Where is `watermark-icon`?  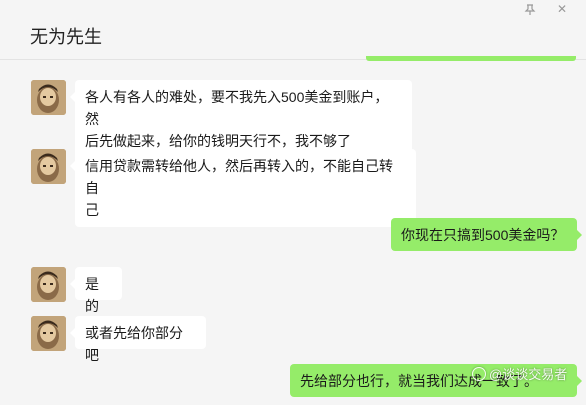
watermark-icon is located at coordinates (479, 373).